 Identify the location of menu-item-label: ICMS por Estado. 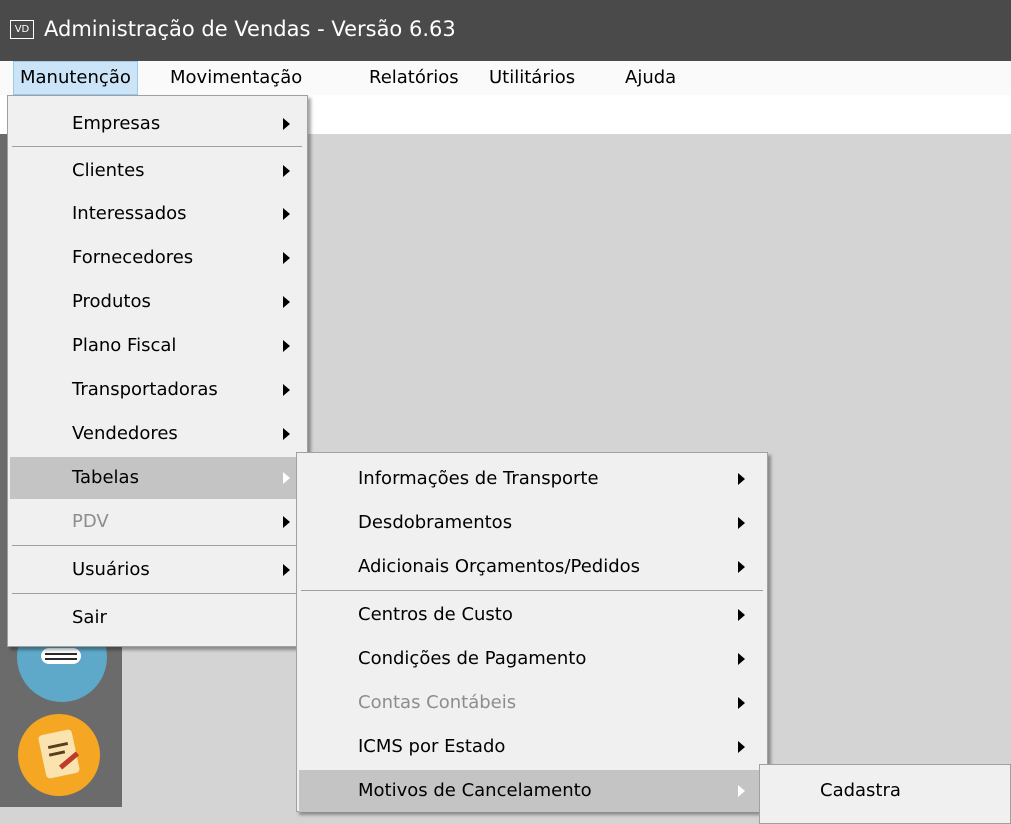
(432, 746).